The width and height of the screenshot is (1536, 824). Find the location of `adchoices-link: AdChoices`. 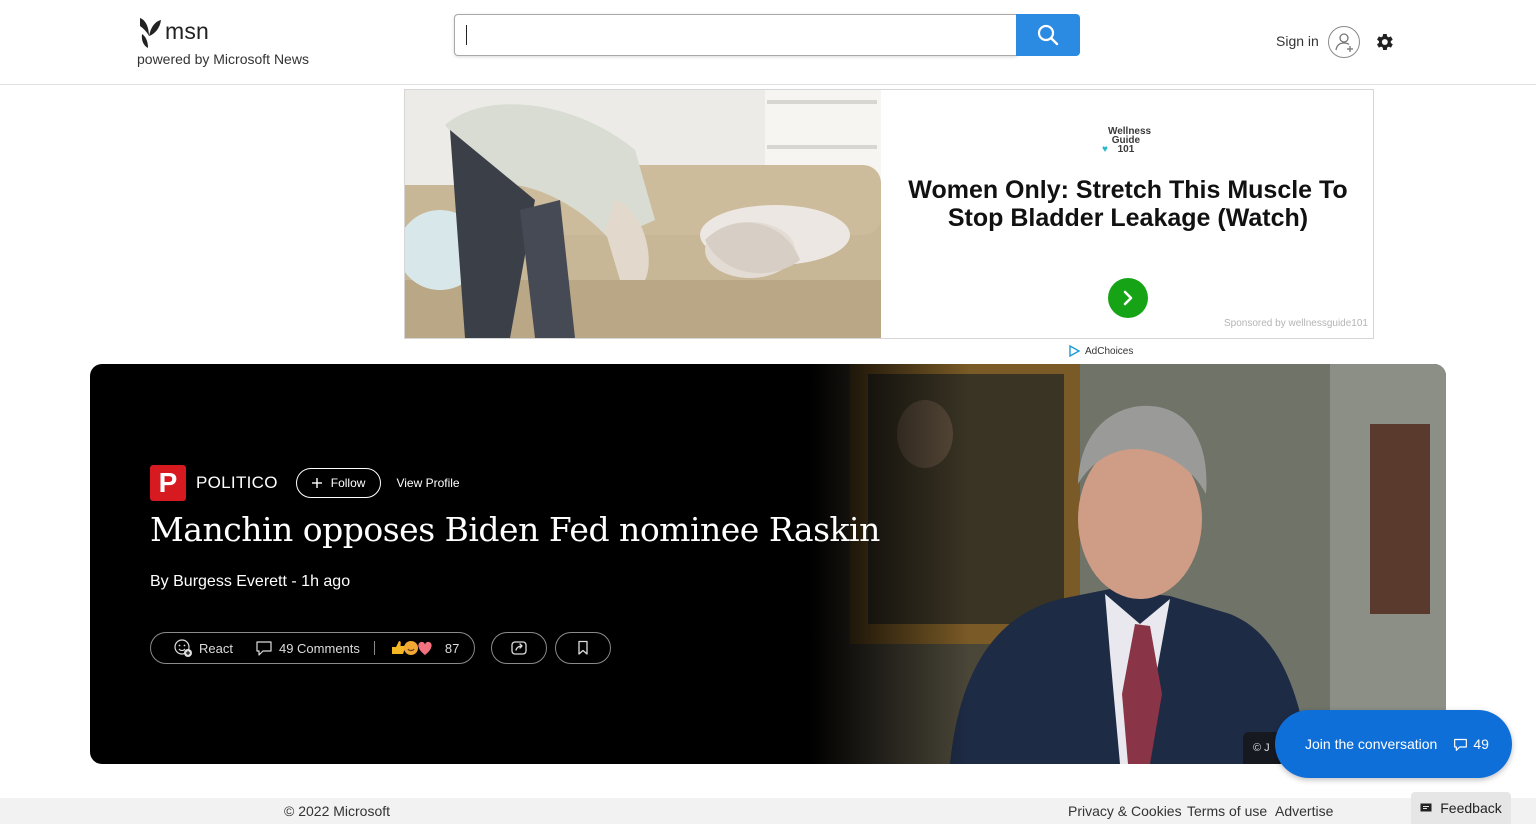

adchoices-link: AdChoices is located at coordinates (1100, 351).